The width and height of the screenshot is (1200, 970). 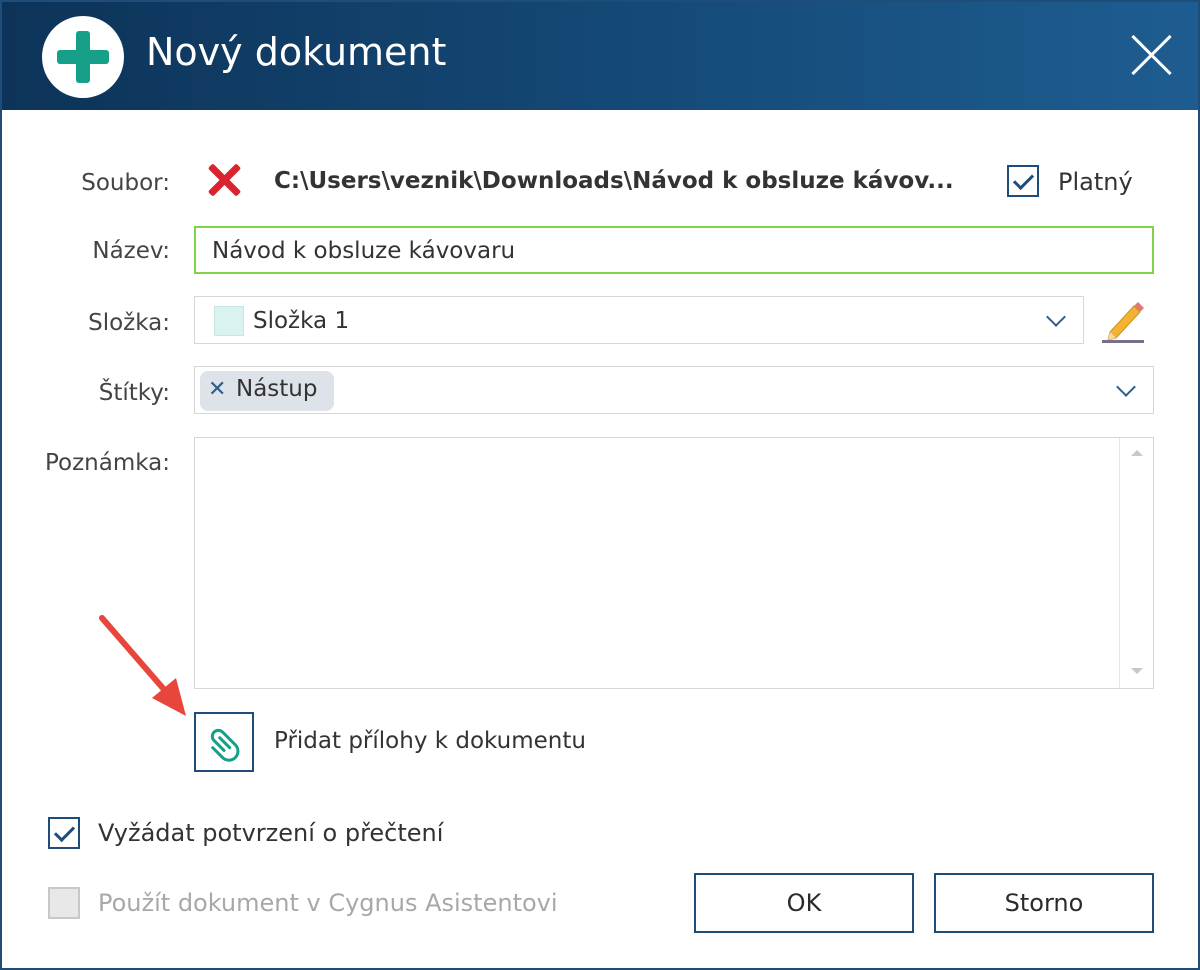 What do you see at coordinates (142, 665) in the screenshot?
I see `annotation-arrow-icon` at bounding box center [142, 665].